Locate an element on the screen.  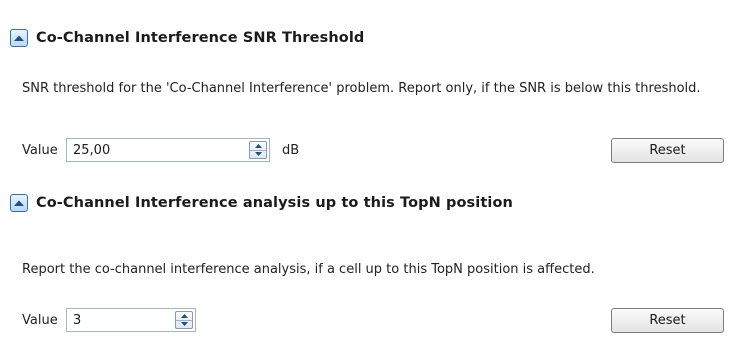
snr-threshold-input is located at coordinates (158, 150).